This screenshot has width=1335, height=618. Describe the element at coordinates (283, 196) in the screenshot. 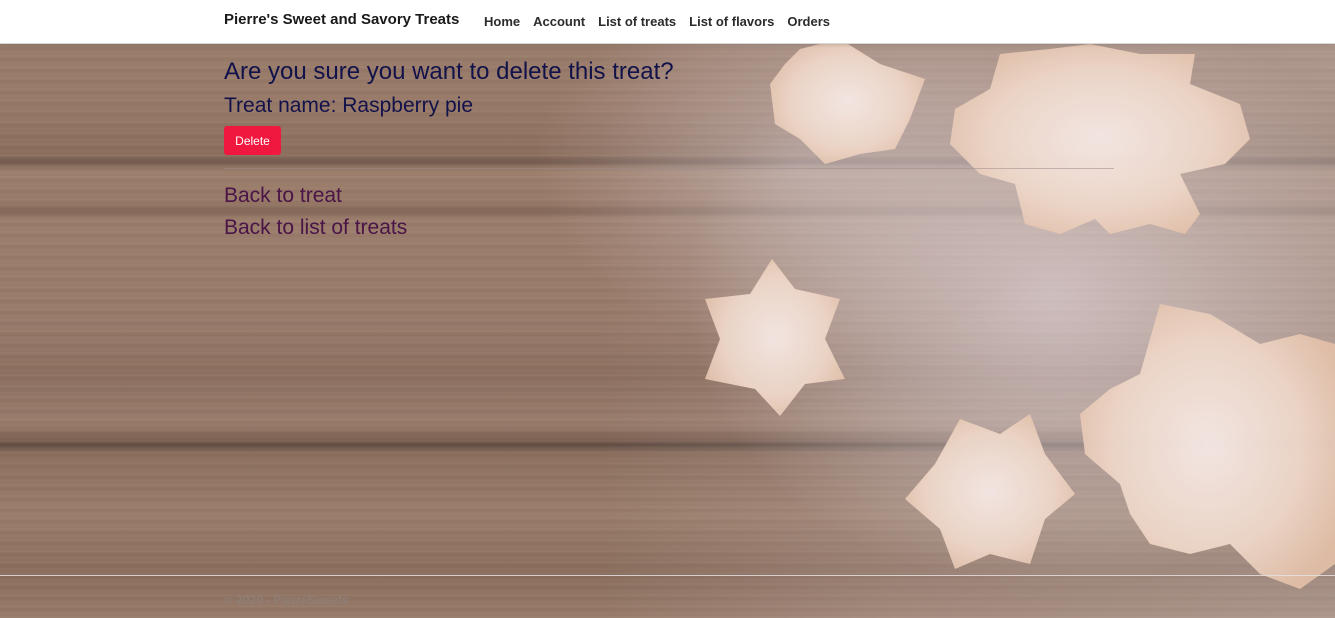

I see `back-to-treat-link: Back to treat` at that location.